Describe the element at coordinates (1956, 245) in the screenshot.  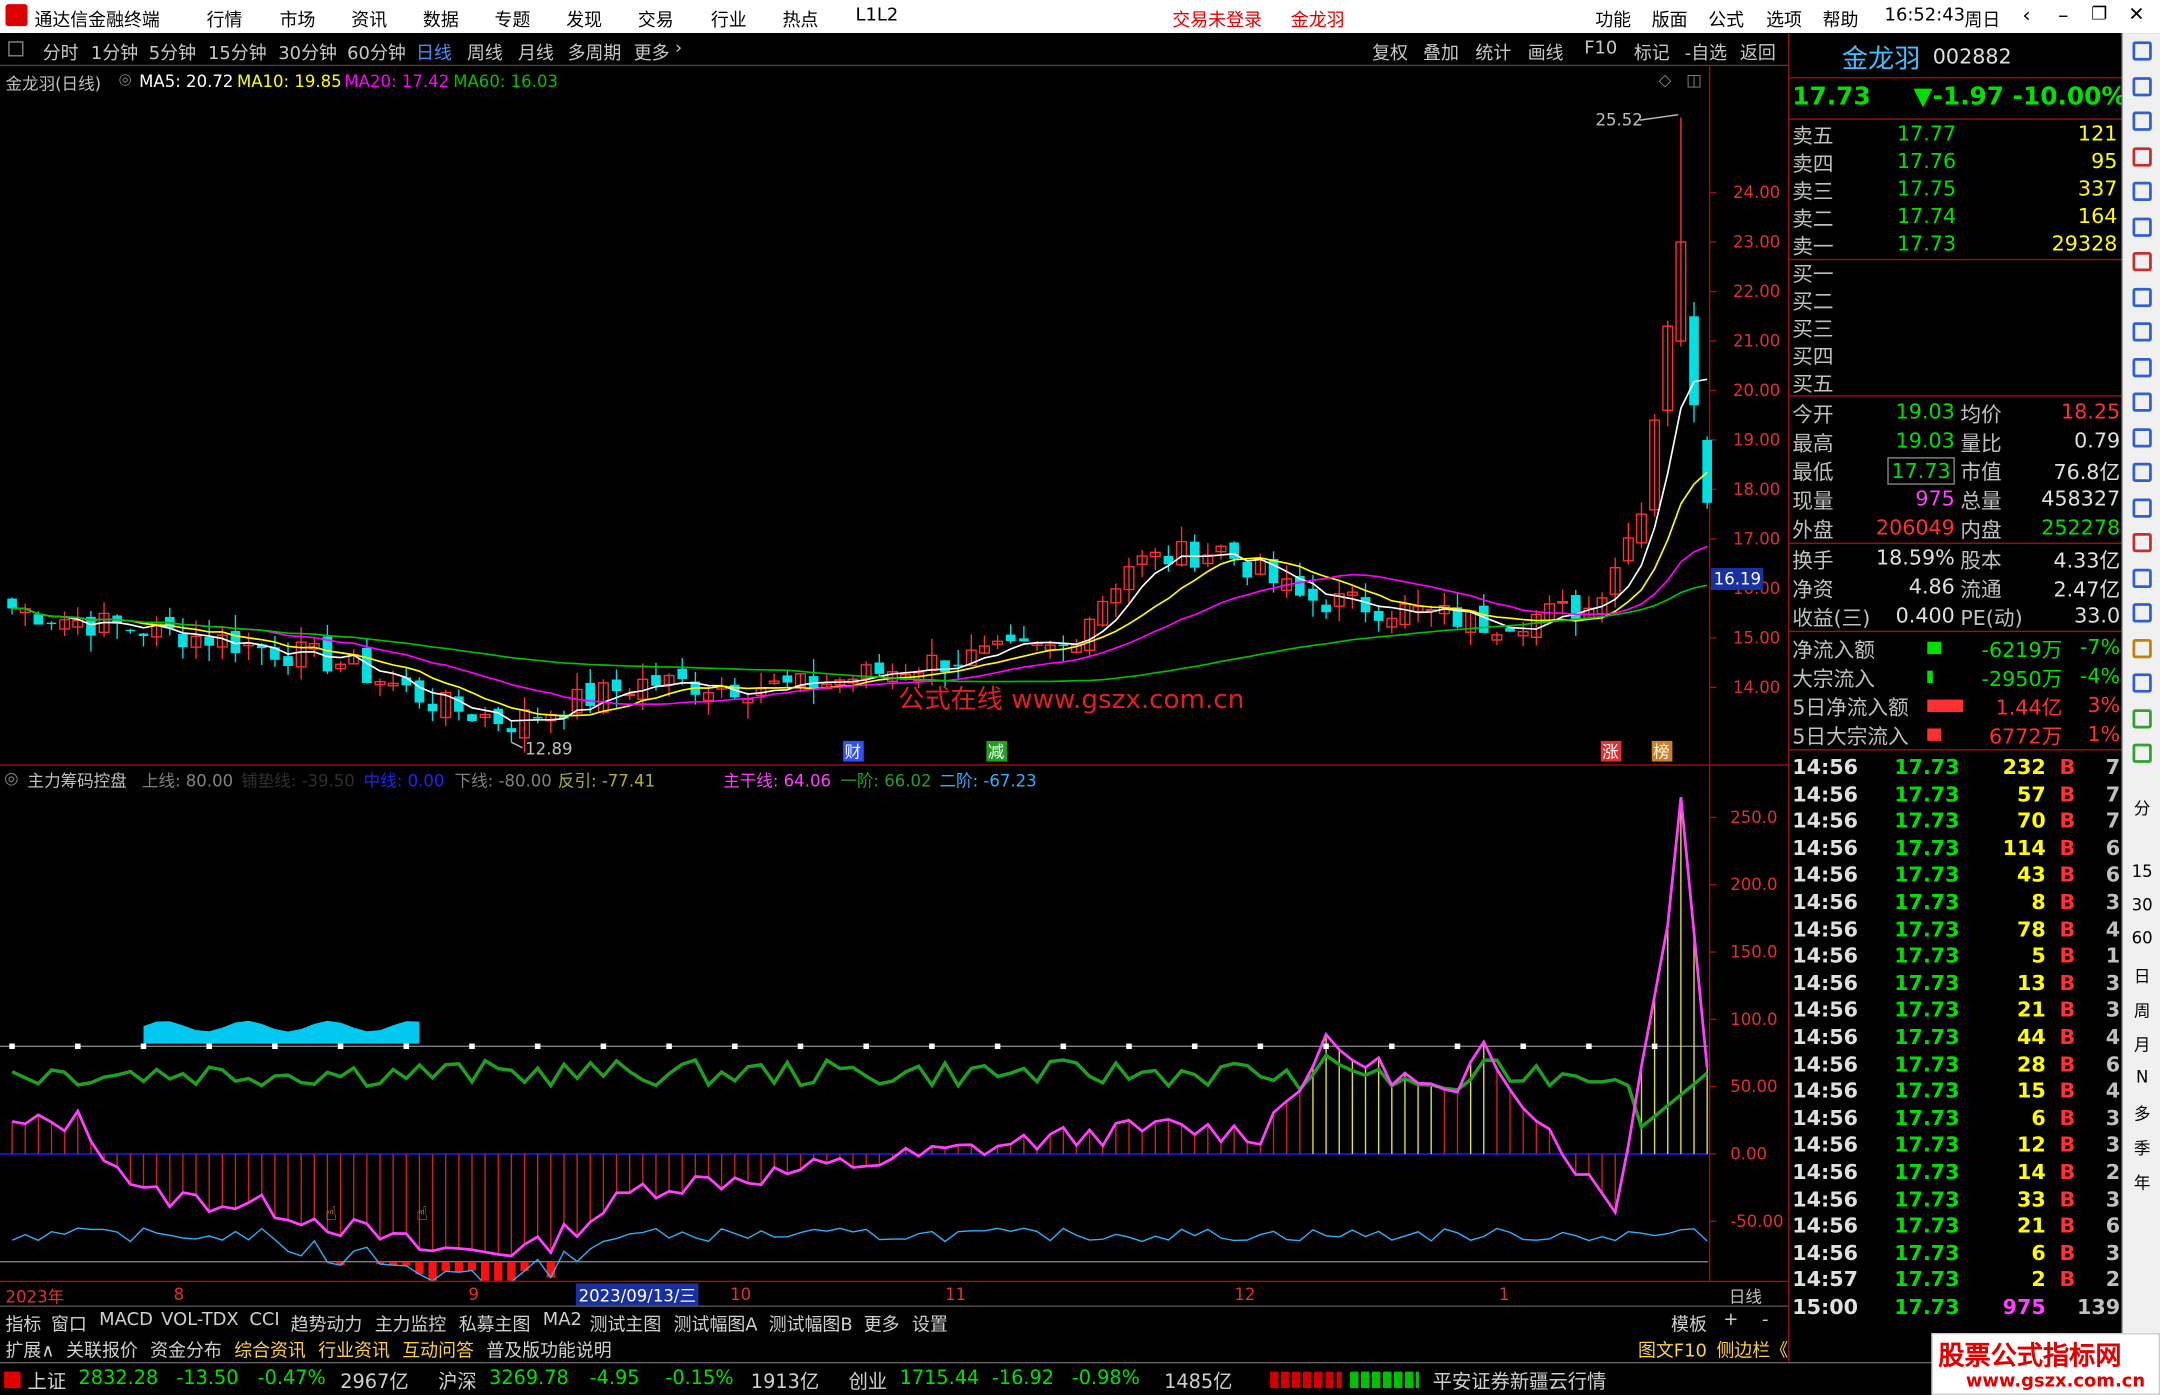
I see `ask-row: 卖一 17.73 29328` at that location.